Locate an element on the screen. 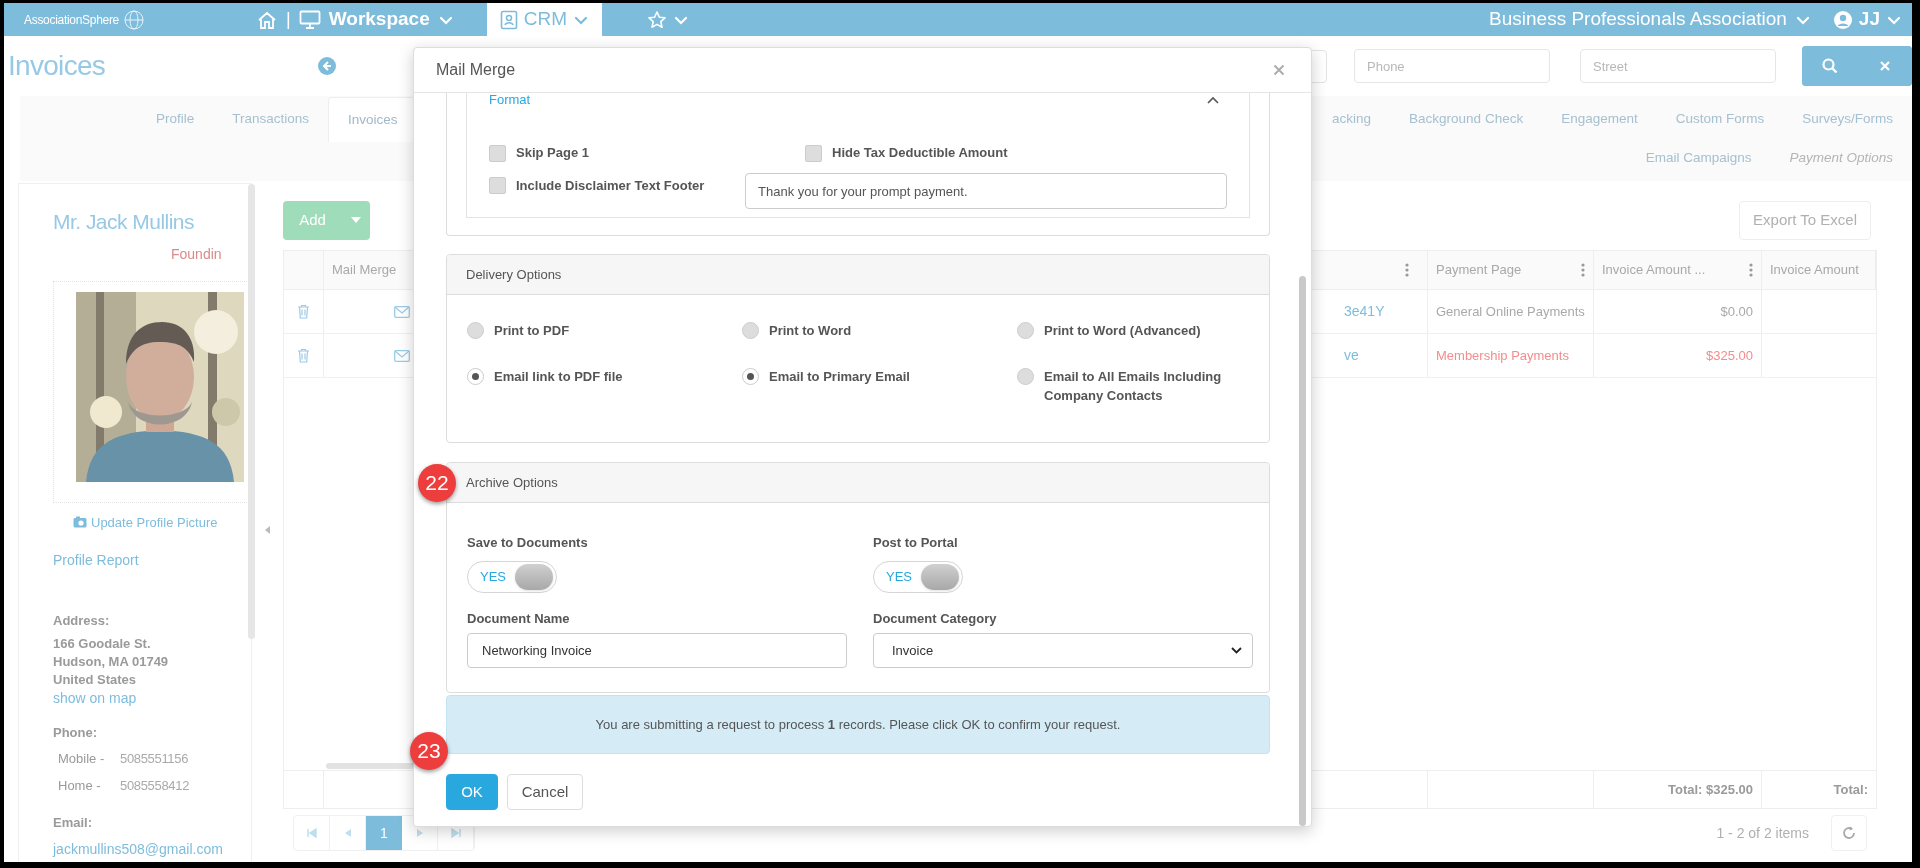 Image resolution: width=1920 pixels, height=868 pixels. search-field: Street is located at coordinates (1678, 66).